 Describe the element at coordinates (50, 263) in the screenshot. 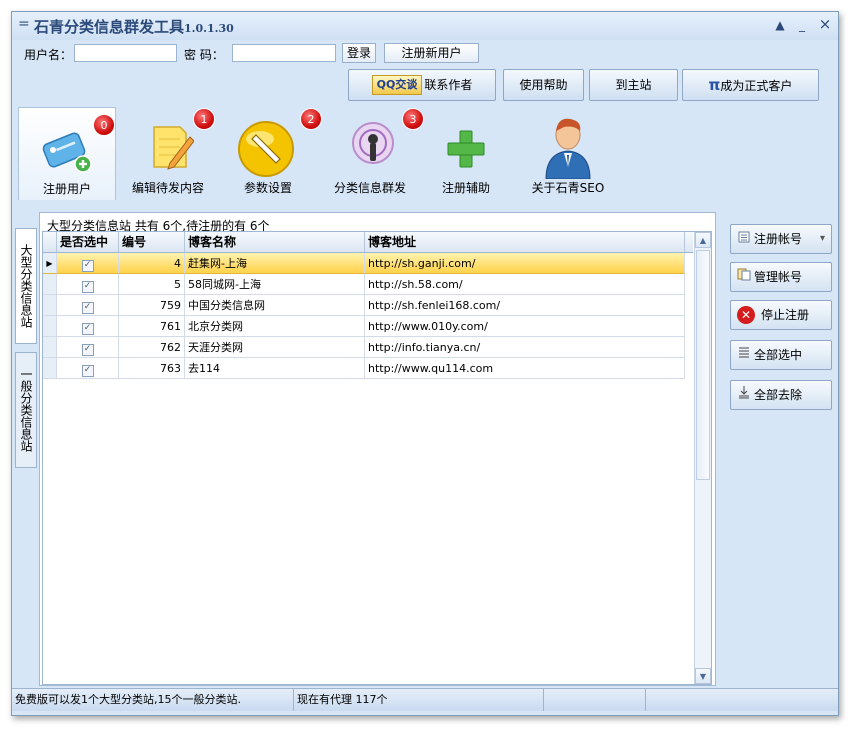

I see `current-row-indicator: ▶` at that location.